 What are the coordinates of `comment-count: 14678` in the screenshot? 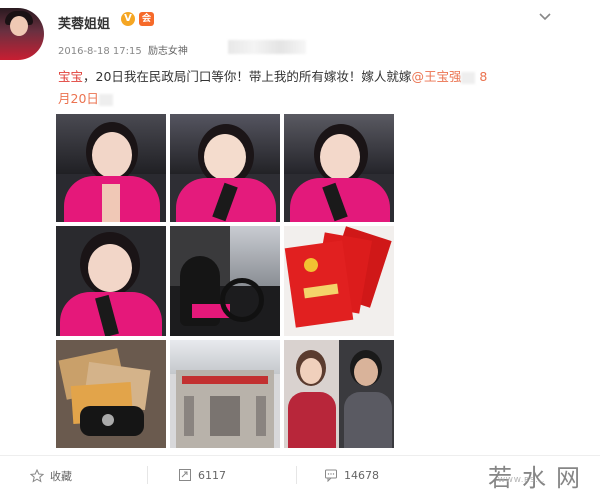 It's located at (361, 475).